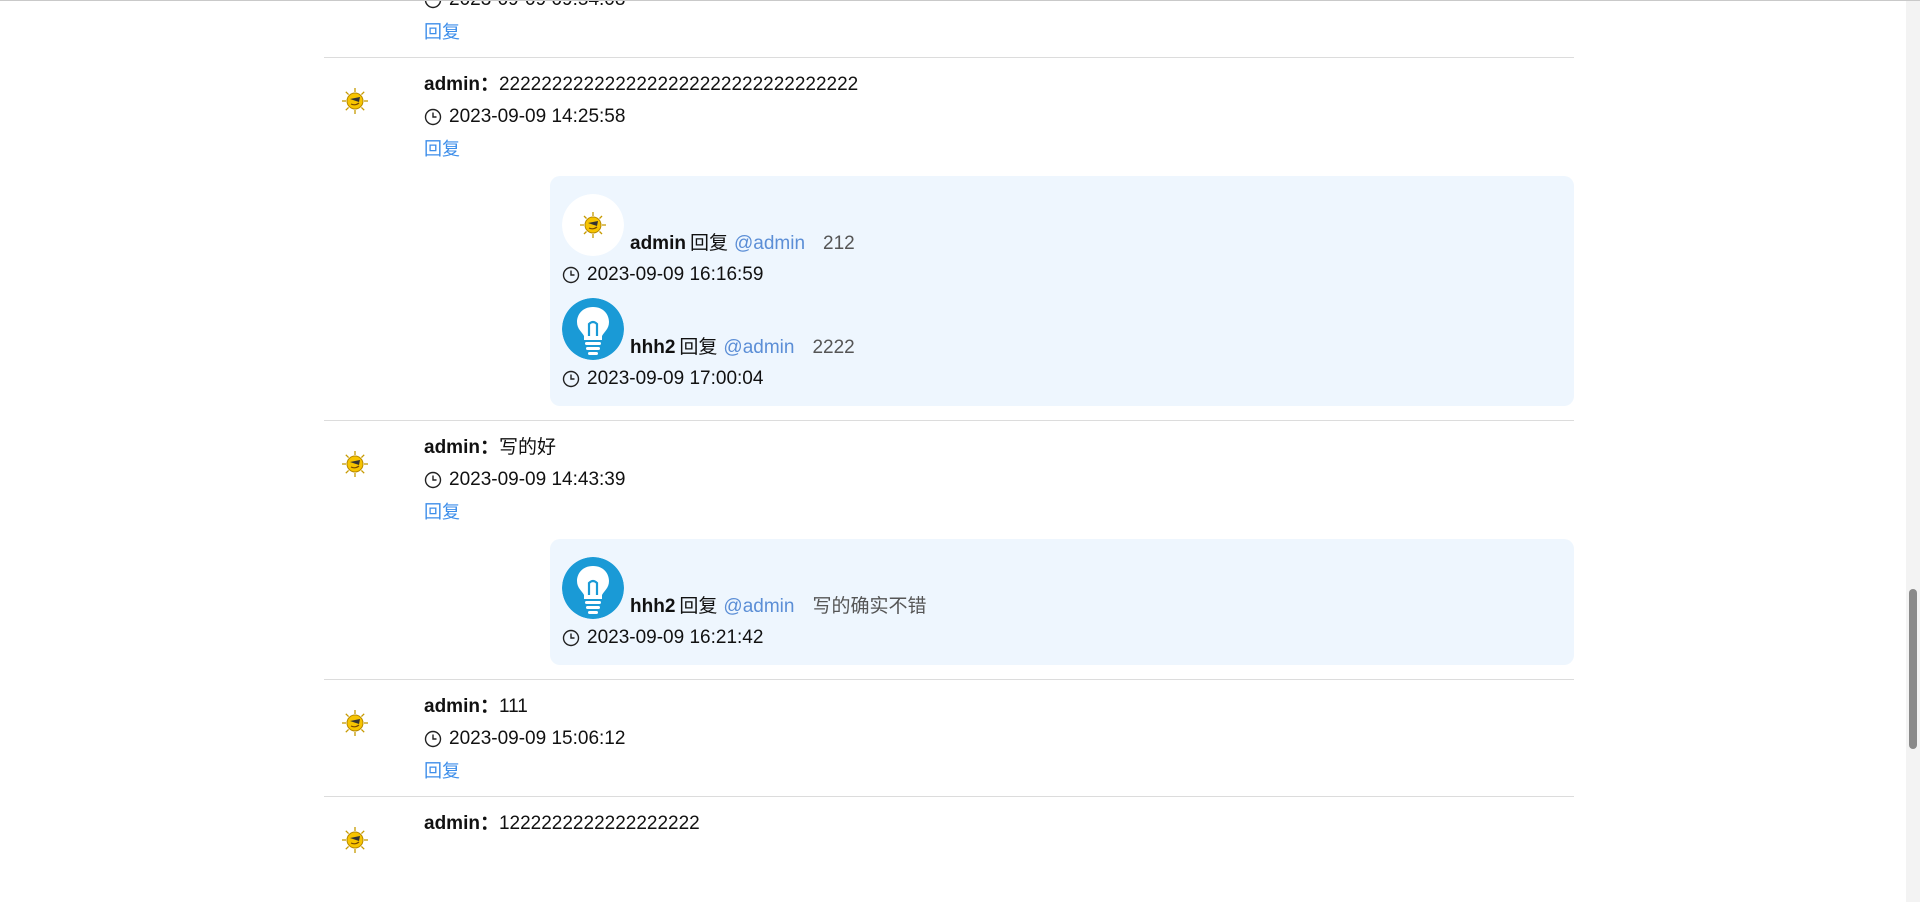  Describe the element at coordinates (537, 116) in the screenshot. I see `comment-time-text: 2023-09-09 14:25:58` at that location.